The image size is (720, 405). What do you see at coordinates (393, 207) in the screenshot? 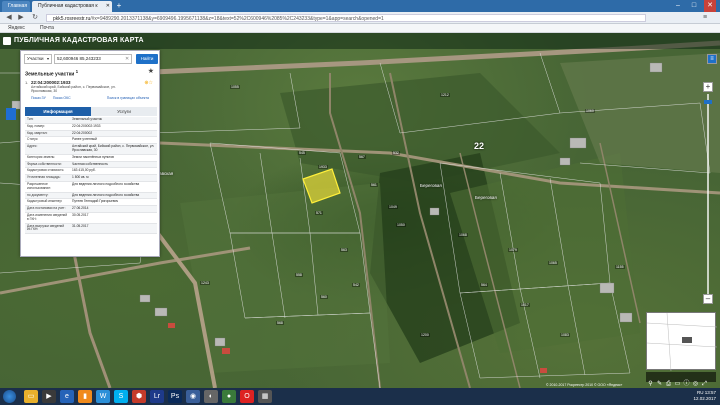
I see `parcel-label: 1049` at bounding box center [393, 207].